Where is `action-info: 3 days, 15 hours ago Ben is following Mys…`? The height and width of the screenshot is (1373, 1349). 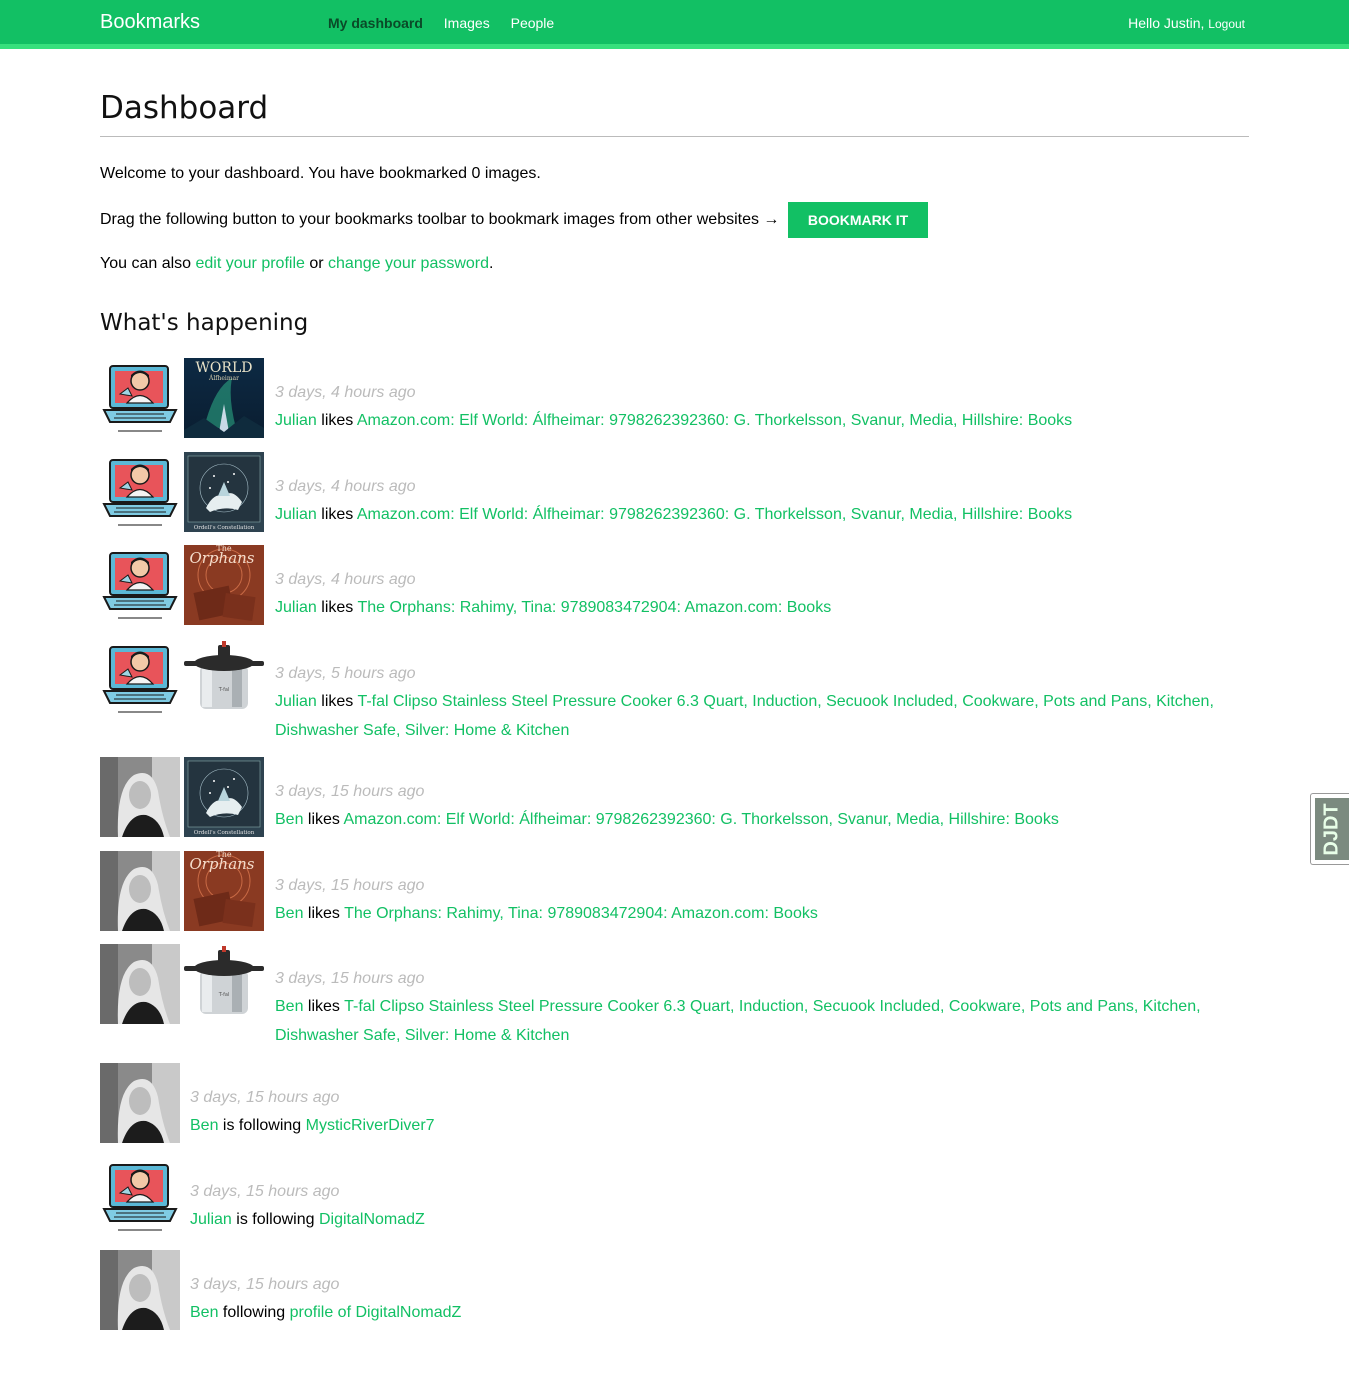 action-info: 3 days, 15 hours ago Ben is following Mys… is located at coordinates (712, 1112).